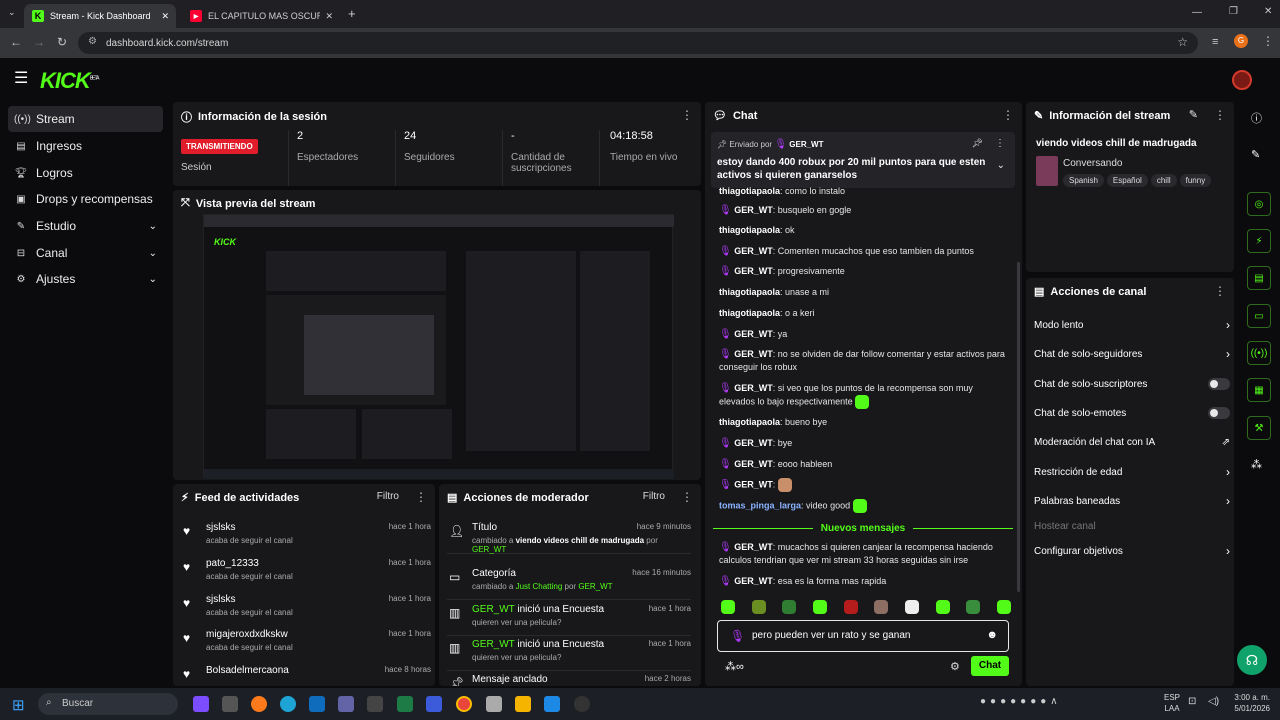 Image resolution: width=1280 pixels, height=720 pixels. Describe the element at coordinates (1259, 316) in the screenshot. I see `chat-bubble-icon: ▭` at that location.